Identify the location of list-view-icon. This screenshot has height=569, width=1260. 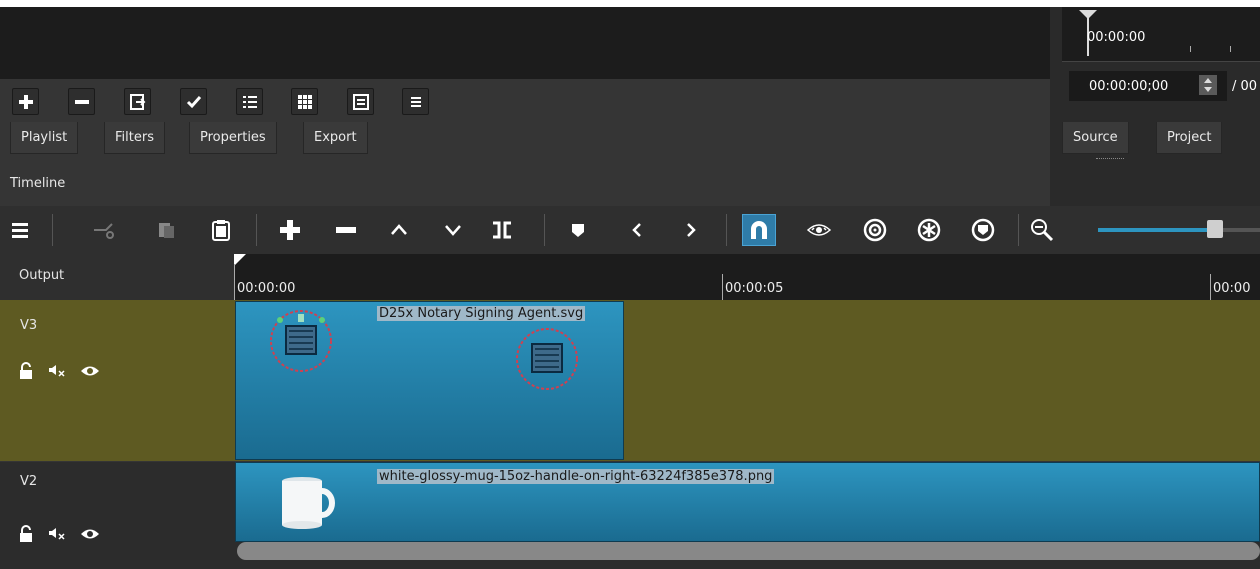
(249, 101).